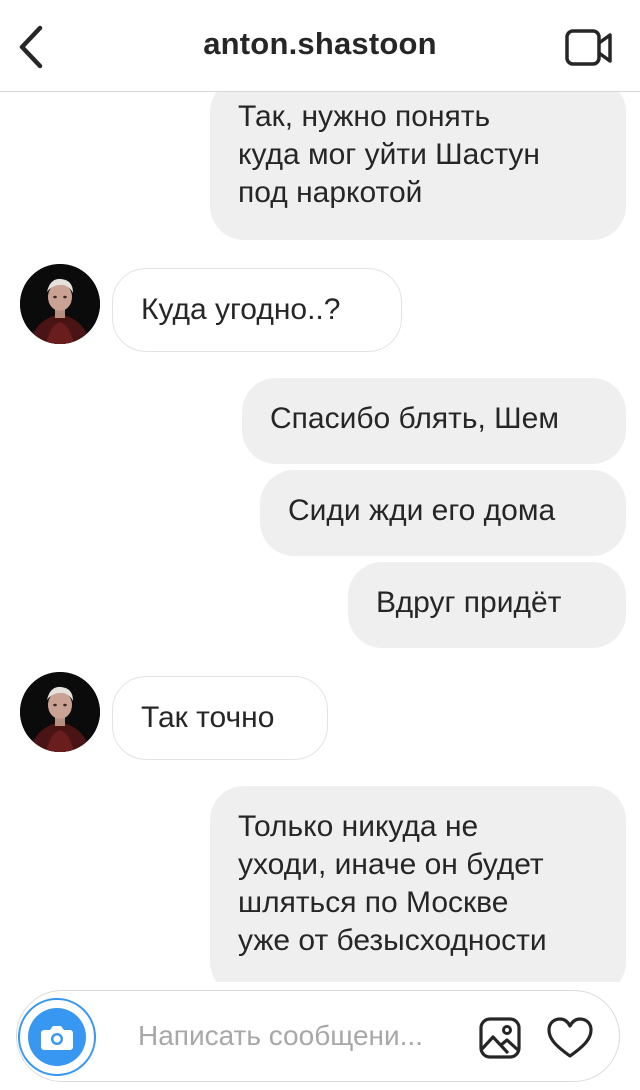  Describe the element at coordinates (422, 510) in the screenshot. I see `message-text: Сиди жди его дома` at that location.